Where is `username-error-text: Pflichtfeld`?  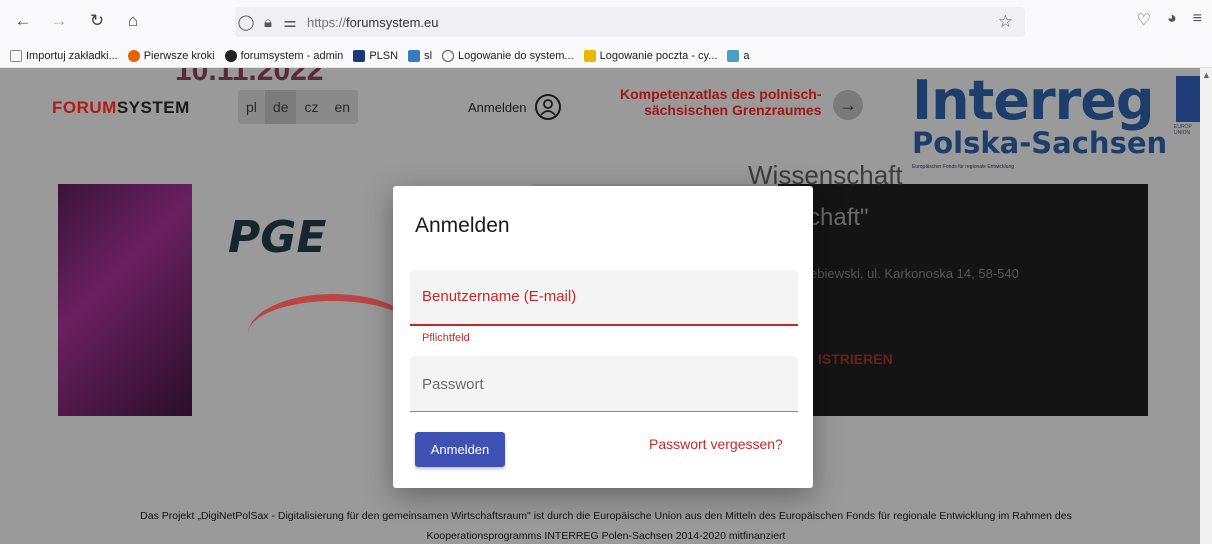 username-error-text: Pflichtfeld is located at coordinates (446, 338).